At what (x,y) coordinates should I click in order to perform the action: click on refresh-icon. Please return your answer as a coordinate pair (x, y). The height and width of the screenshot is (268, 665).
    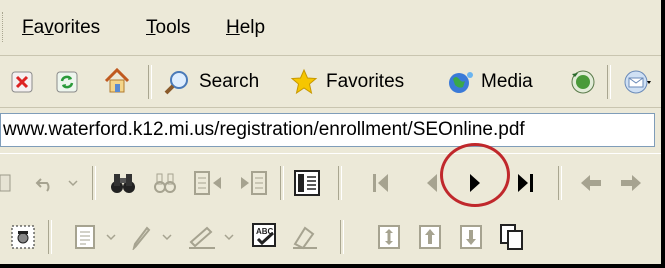
    Looking at the image, I should click on (67, 82).